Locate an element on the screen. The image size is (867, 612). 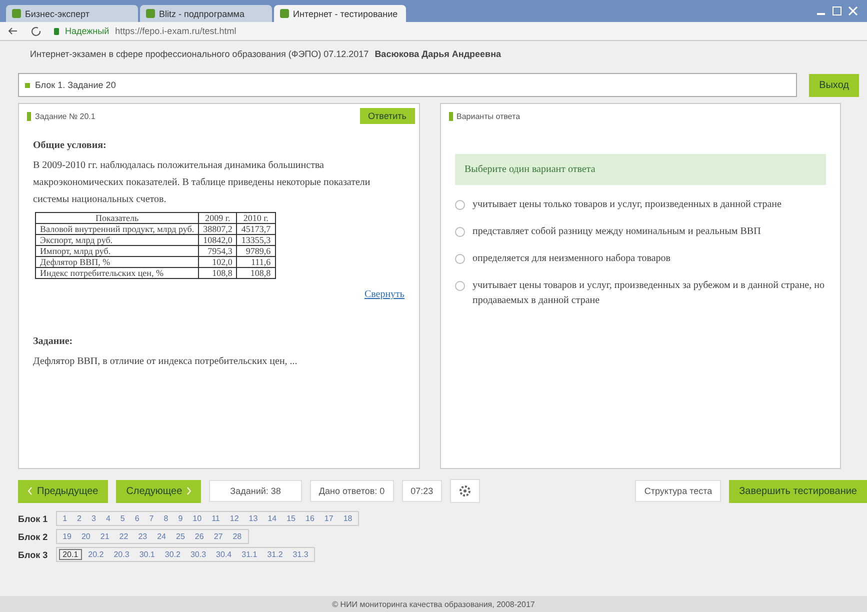
browser-tab: Интернет - тестирование is located at coordinates (340, 13).